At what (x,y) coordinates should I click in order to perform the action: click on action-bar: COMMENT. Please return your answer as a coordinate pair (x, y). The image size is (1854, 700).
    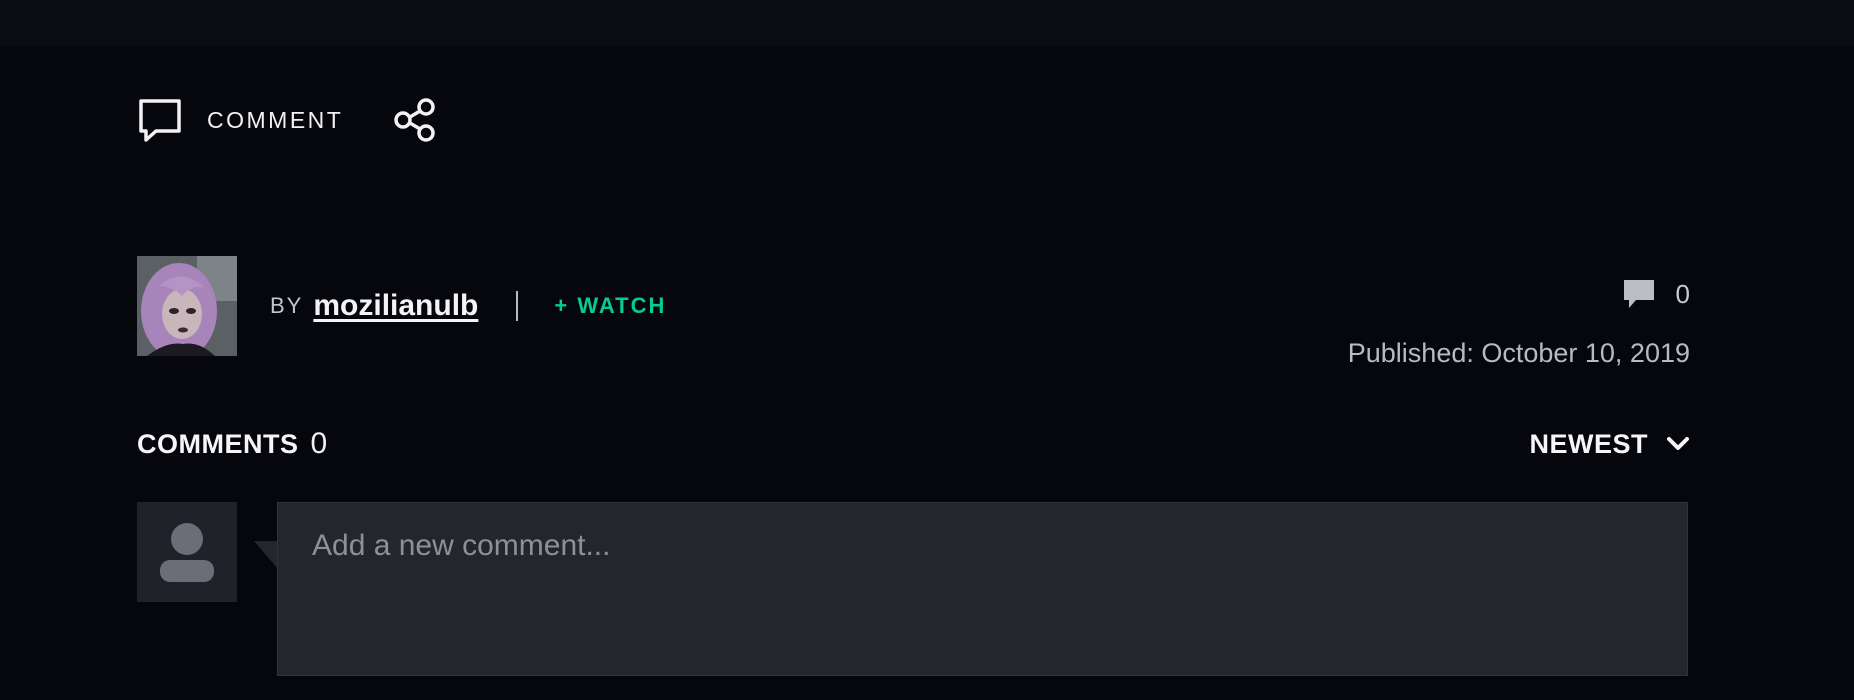
    Looking at the image, I should click on (287, 120).